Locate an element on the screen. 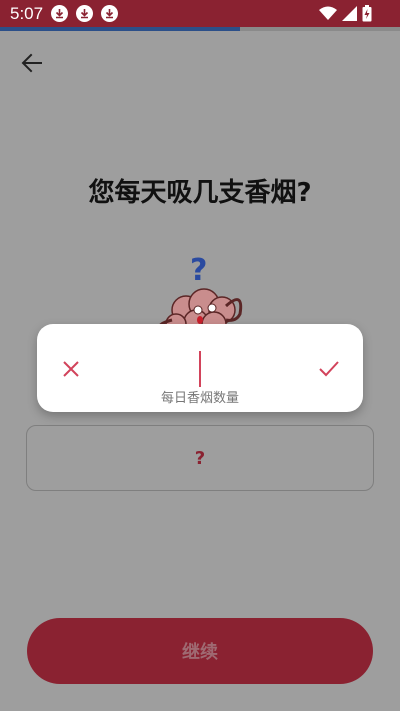  arrow-back-icon is located at coordinates (31, 63).